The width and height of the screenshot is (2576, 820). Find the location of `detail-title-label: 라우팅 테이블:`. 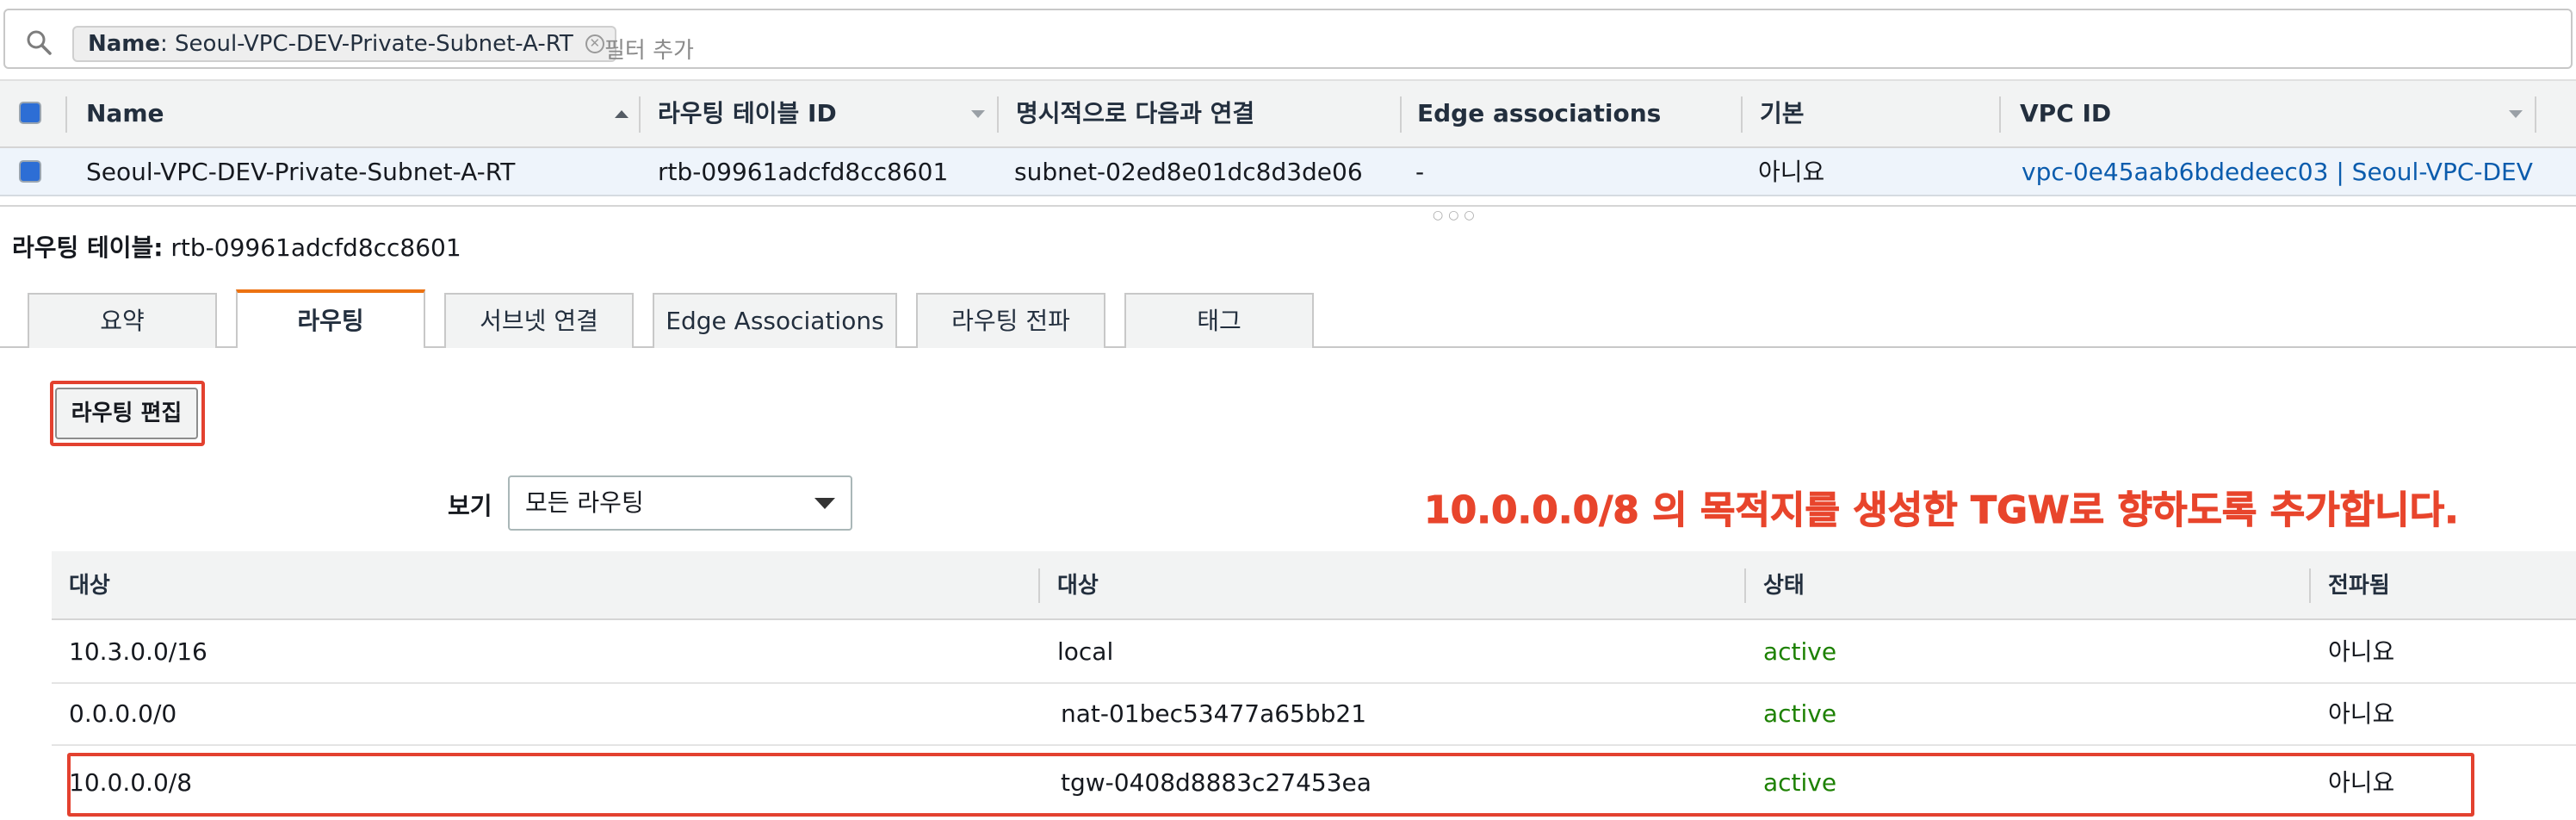

detail-title-label: 라우팅 테이블: is located at coordinates (88, 247).